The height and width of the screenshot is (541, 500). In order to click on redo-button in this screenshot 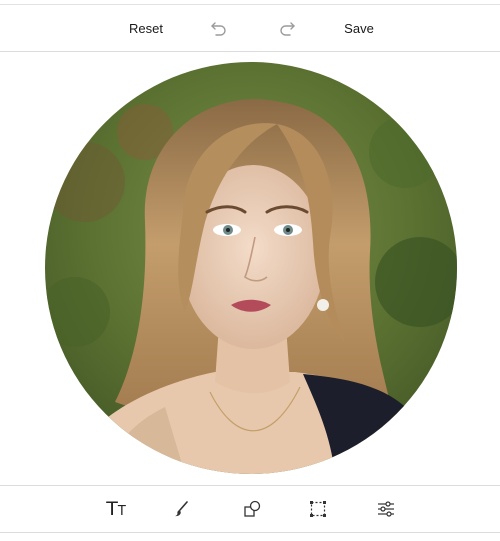, I will do `click(287, 28)`.